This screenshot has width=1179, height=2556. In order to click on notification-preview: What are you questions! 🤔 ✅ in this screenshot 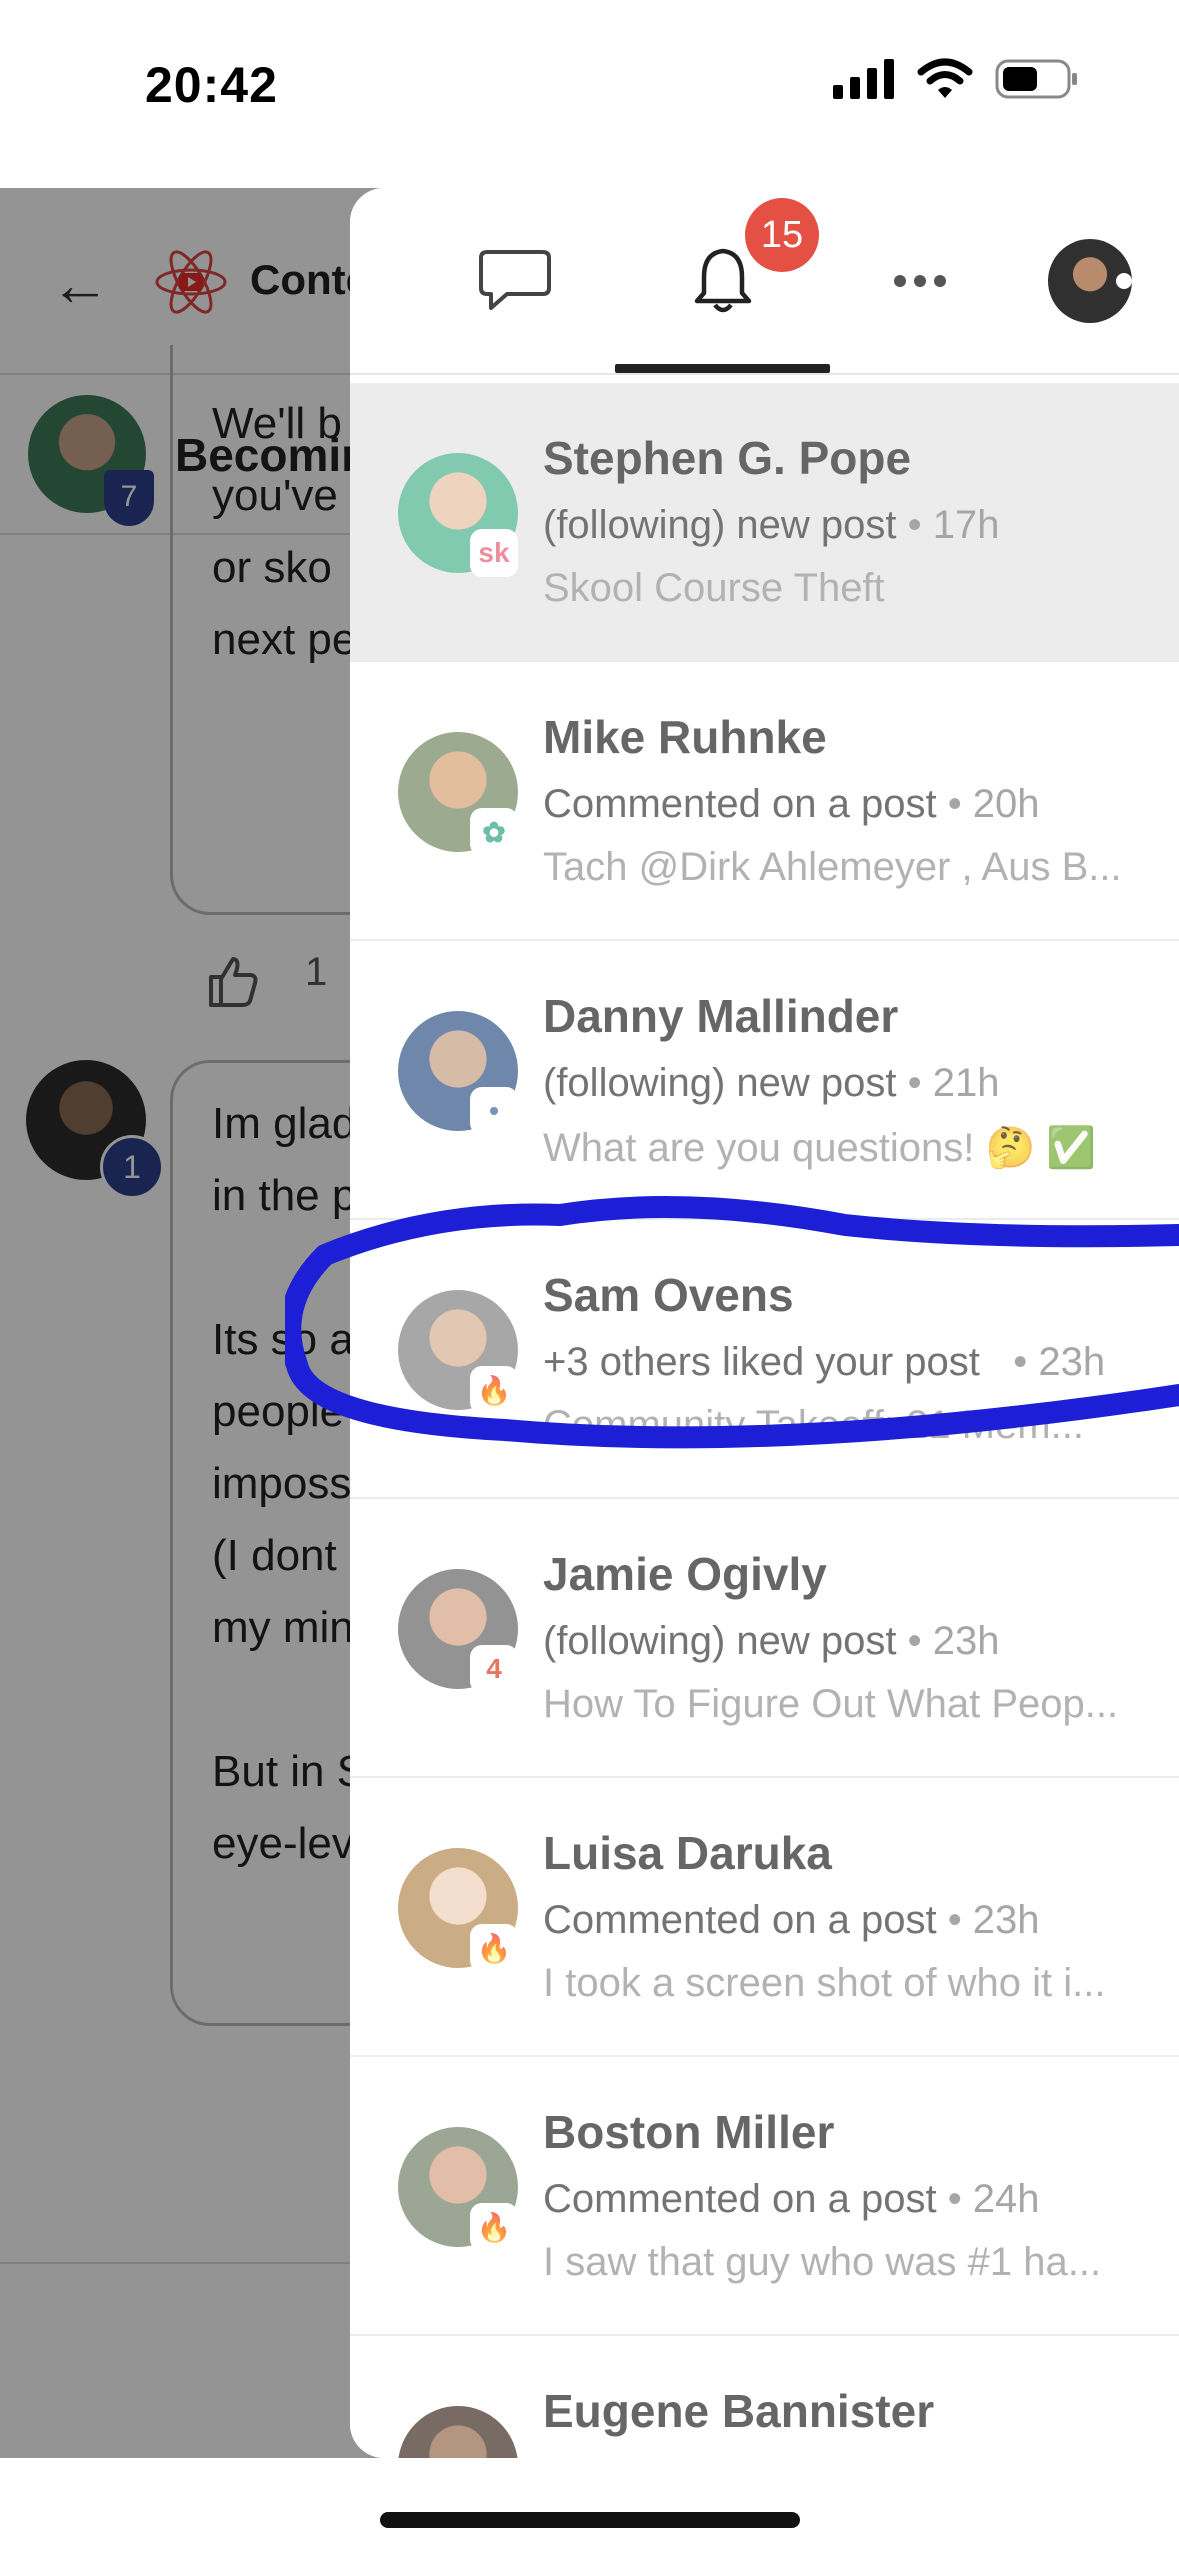, I will do `click(820, 1148)`.